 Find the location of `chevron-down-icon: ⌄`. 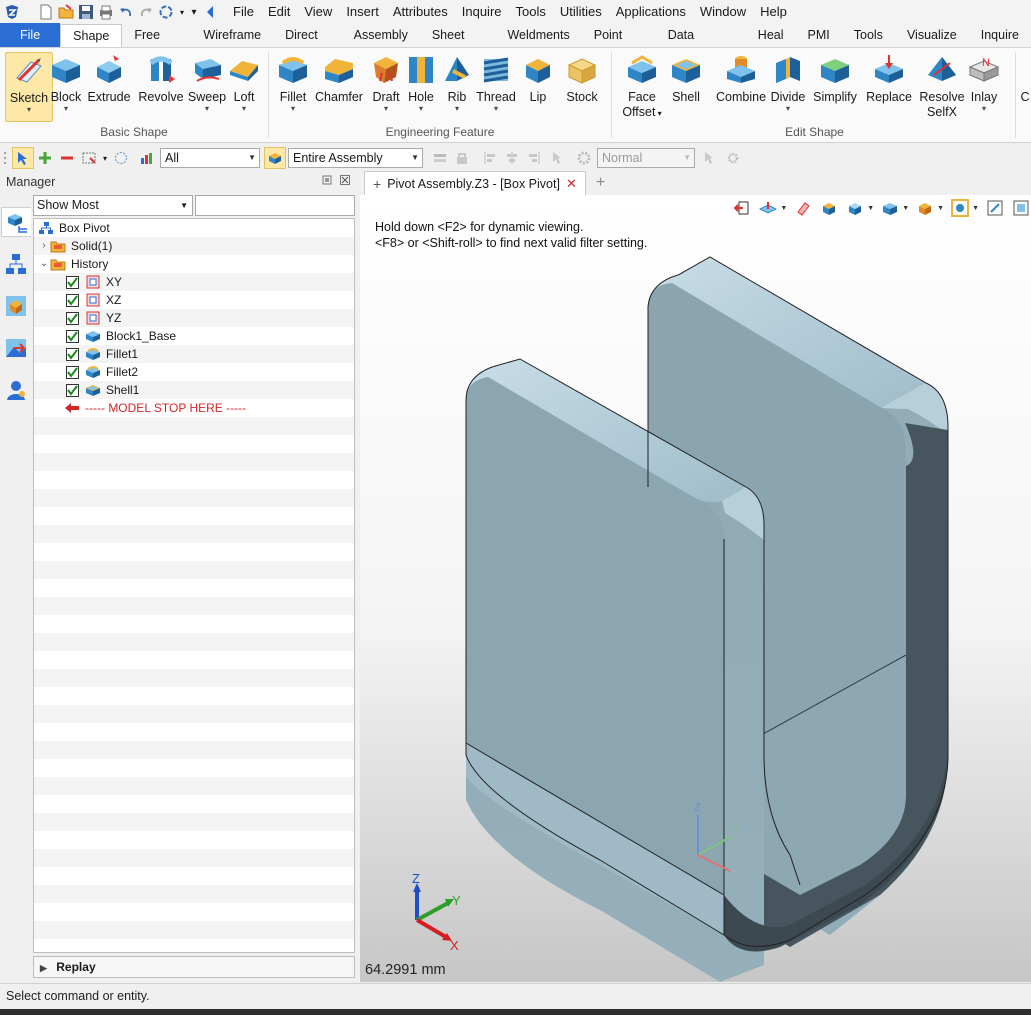

chevron-down-icon: ⌄ is located at coordinates (44, 264).